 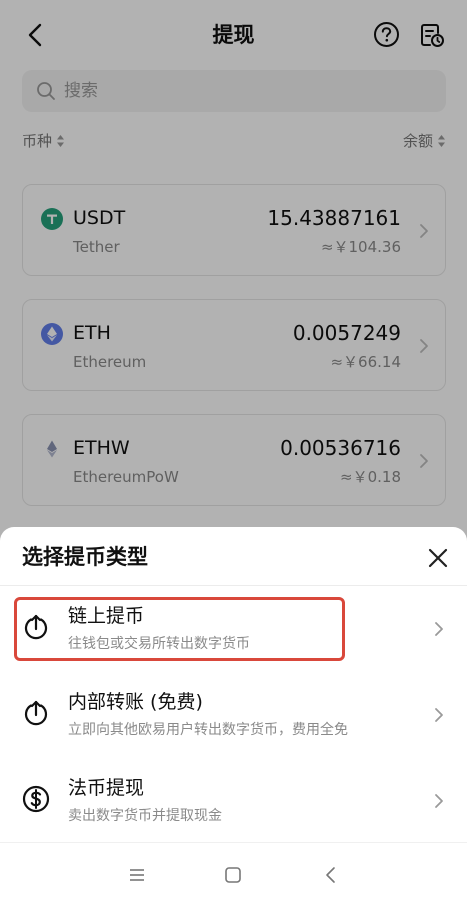 I want to click on option-onchain-withdraw: 链上提币 往钱包或交易所转出数字货币, so click(x=233, y=629).